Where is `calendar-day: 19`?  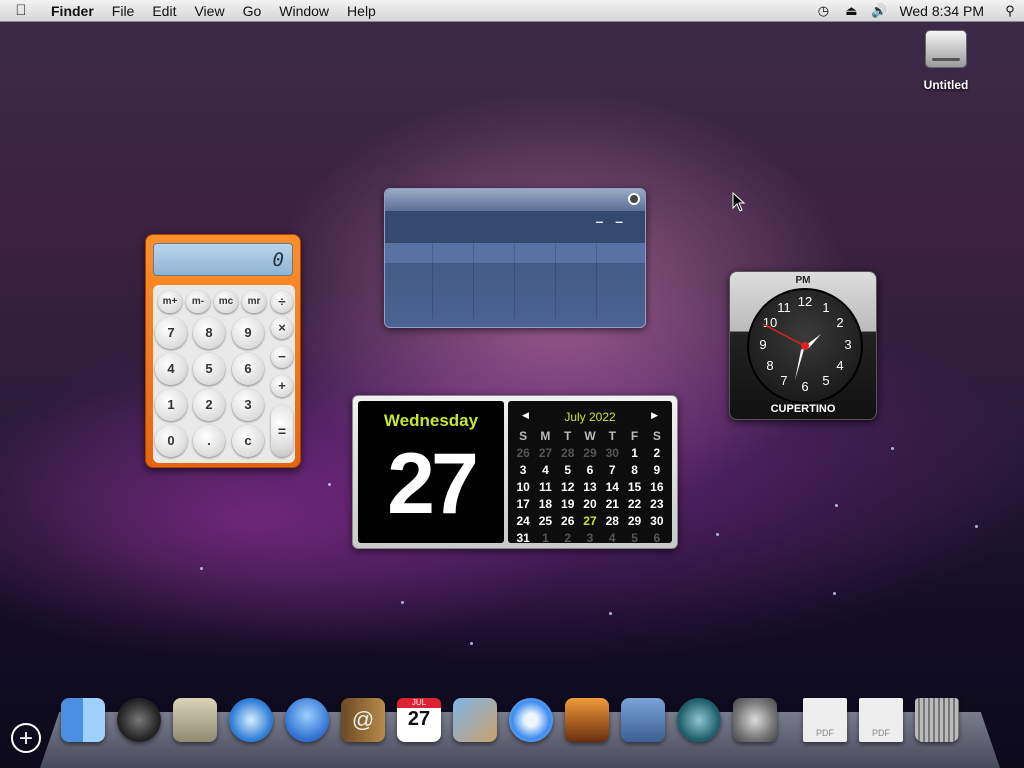
calendar-day: 19 is located at coordinates (568, 503).